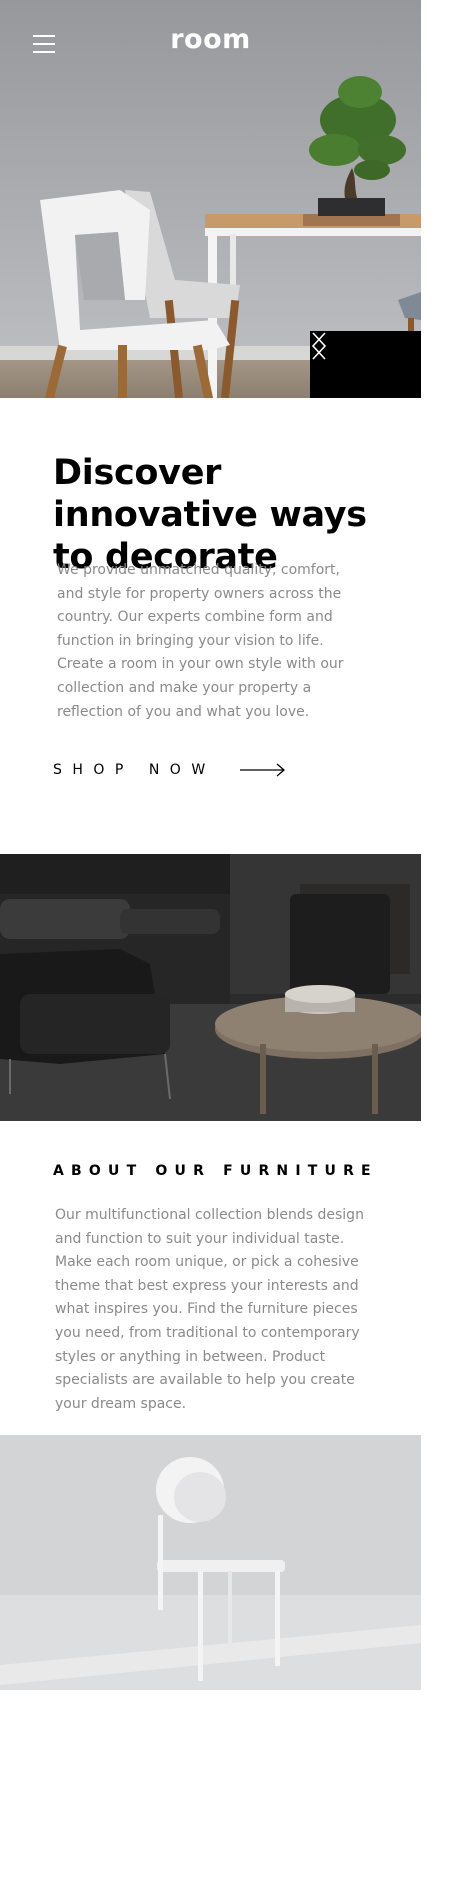 The image size is (468, 1878). I want to click on about-title: ABOUT OUR FURNITURE, so click(215, 1171).